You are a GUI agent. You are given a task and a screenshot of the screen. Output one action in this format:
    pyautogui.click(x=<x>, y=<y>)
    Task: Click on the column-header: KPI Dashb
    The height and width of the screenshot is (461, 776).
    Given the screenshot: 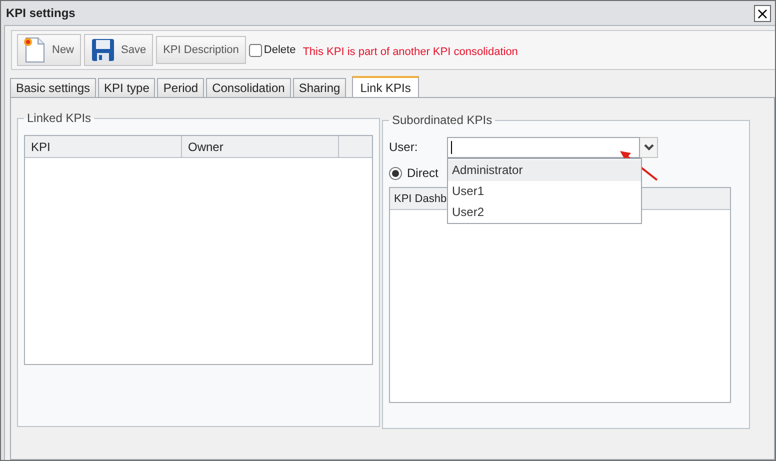 What is the action you would take?
    pyautogui.click(x=418, y=198)
    